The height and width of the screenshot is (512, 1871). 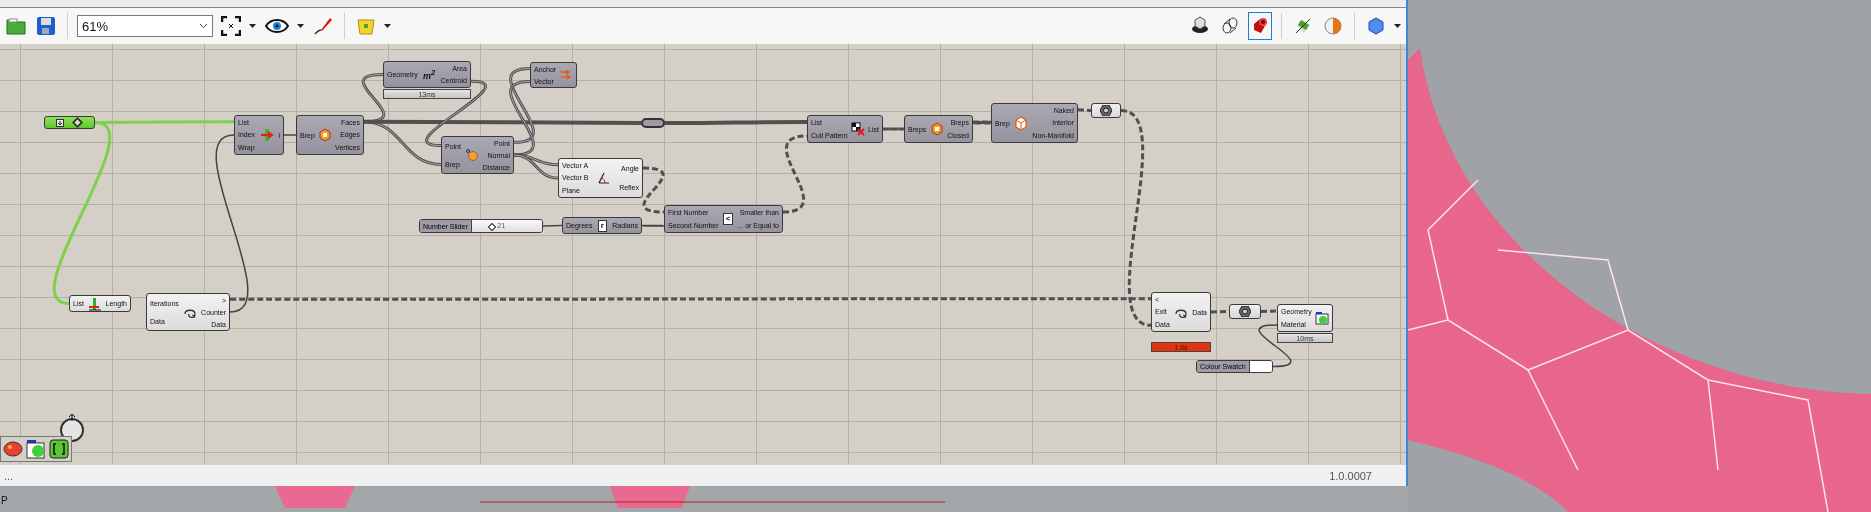 I want to click on chevron-icon, so click(x=203, y=26).